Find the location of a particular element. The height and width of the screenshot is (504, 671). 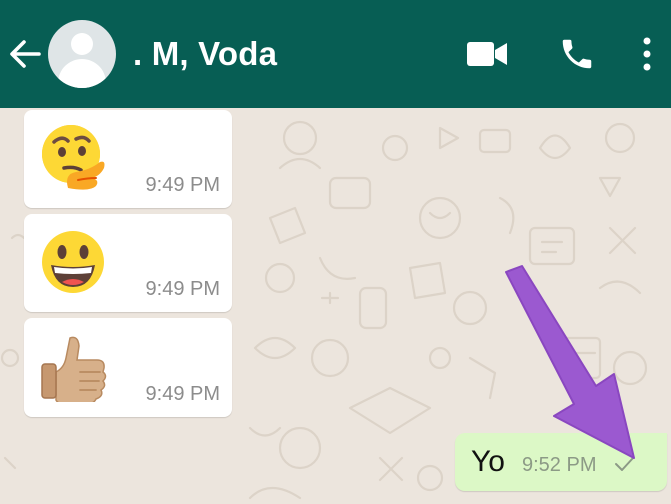

thumbs-up-emoji-icon is located at coordinates (74, 369).